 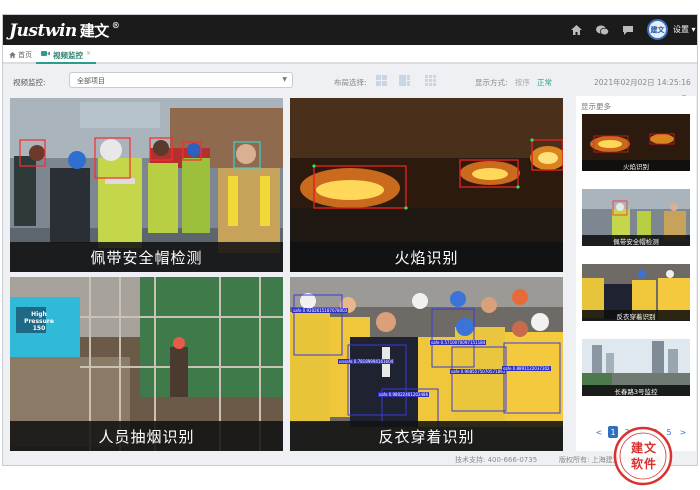 I want to click on svg-text: 建, so click(x=637, y=447).